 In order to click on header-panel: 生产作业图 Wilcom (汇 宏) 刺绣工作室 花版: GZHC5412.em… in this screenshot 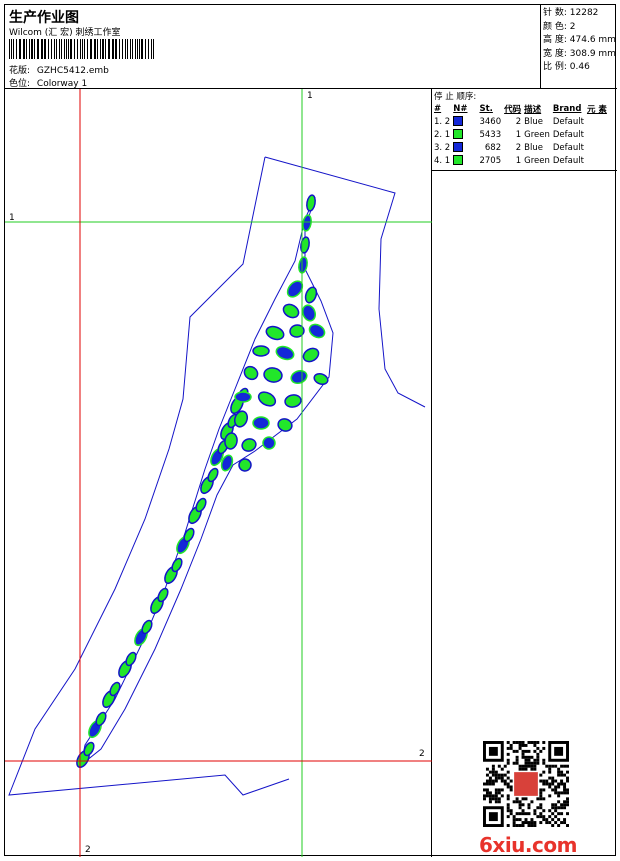, I will do `click(273, 47)`.